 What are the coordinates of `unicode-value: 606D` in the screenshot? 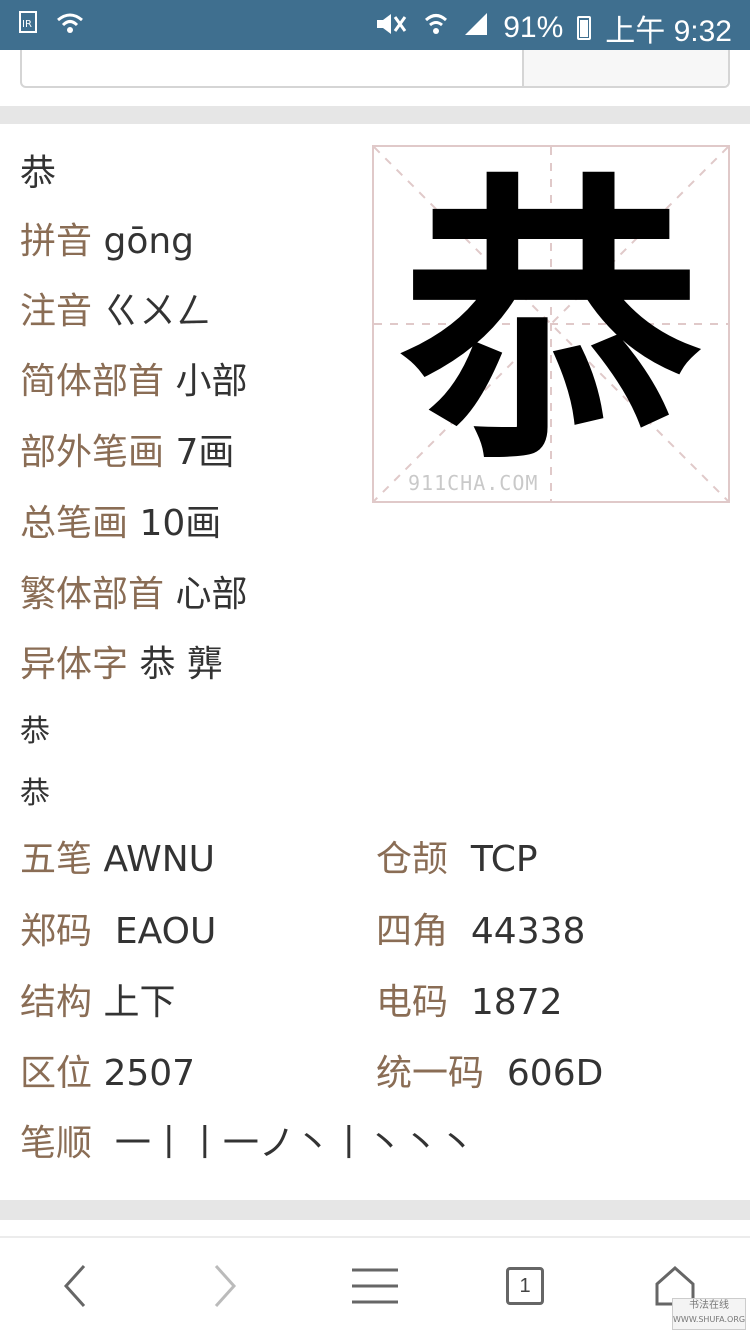 It's located at (555, 1073).